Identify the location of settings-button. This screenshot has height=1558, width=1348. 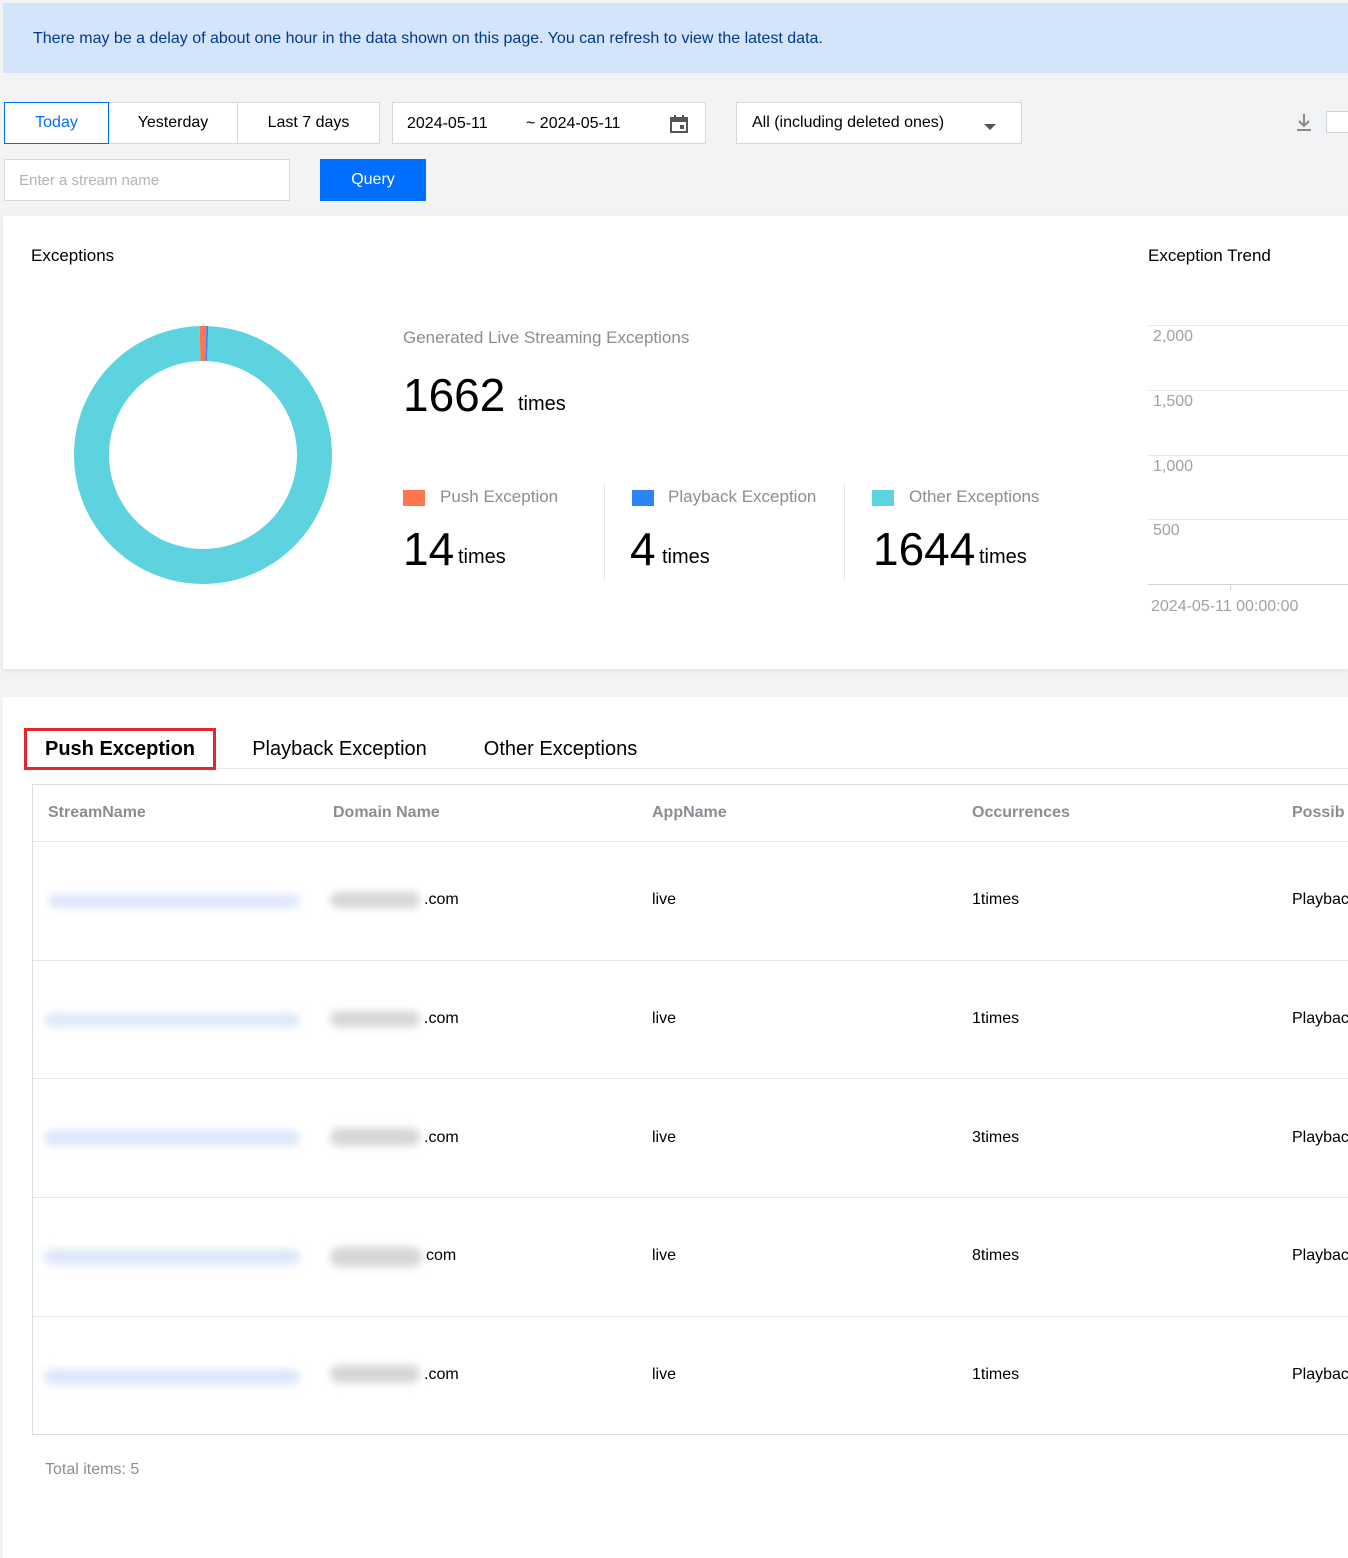
(1337, 122).